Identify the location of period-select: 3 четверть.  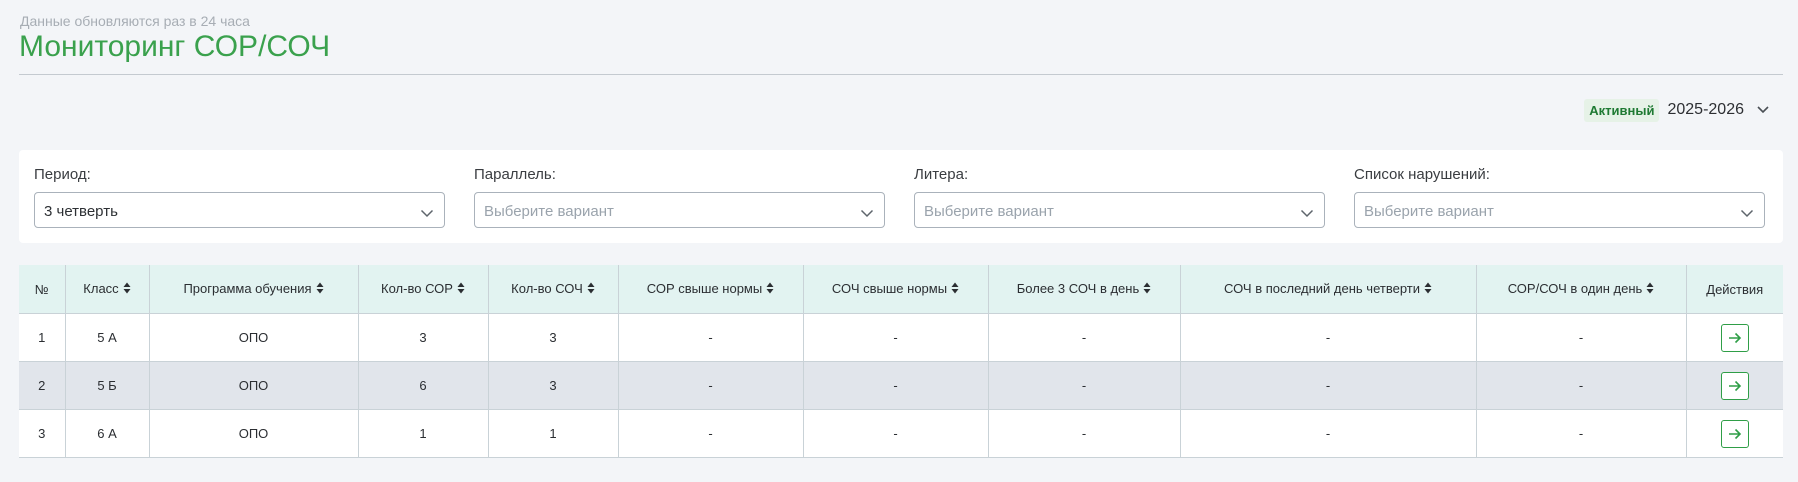
(239, 210).